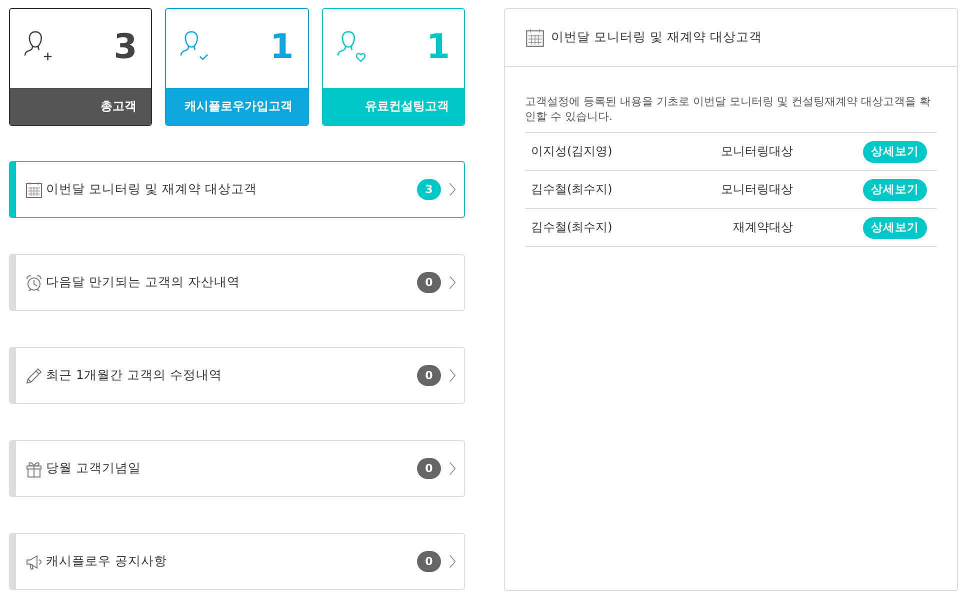 This screenshot has width=970, height=603. What do you see at coordinates (656, 37) in the screenshot?
I see `panel-title: 이번달 모니터링 및 재계약 대상고객` at bounding box center [656, 37].